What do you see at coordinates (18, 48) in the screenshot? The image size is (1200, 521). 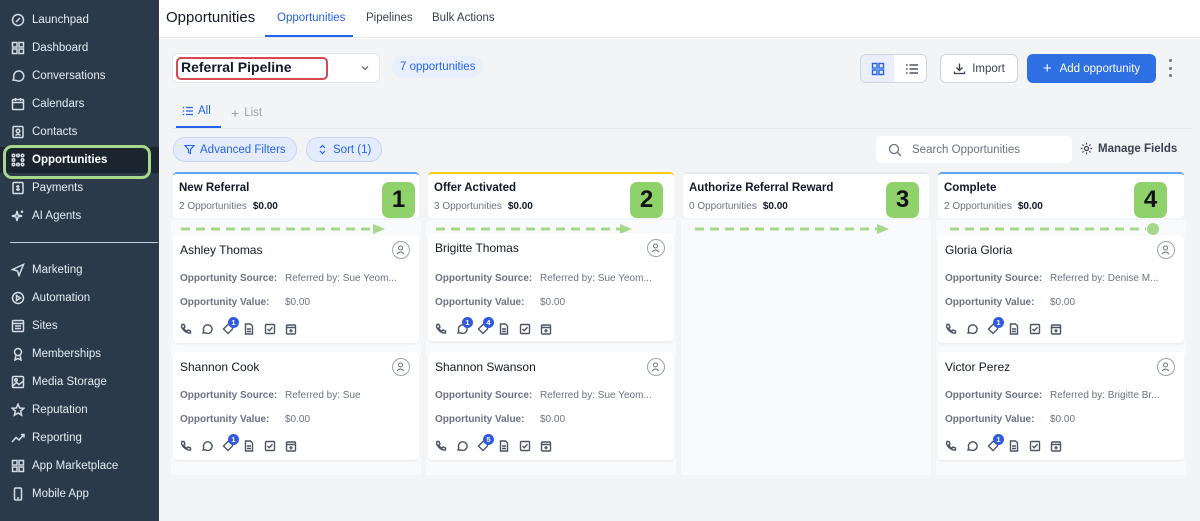 I see `dashboard-icon` at bounding box center [18, 48].